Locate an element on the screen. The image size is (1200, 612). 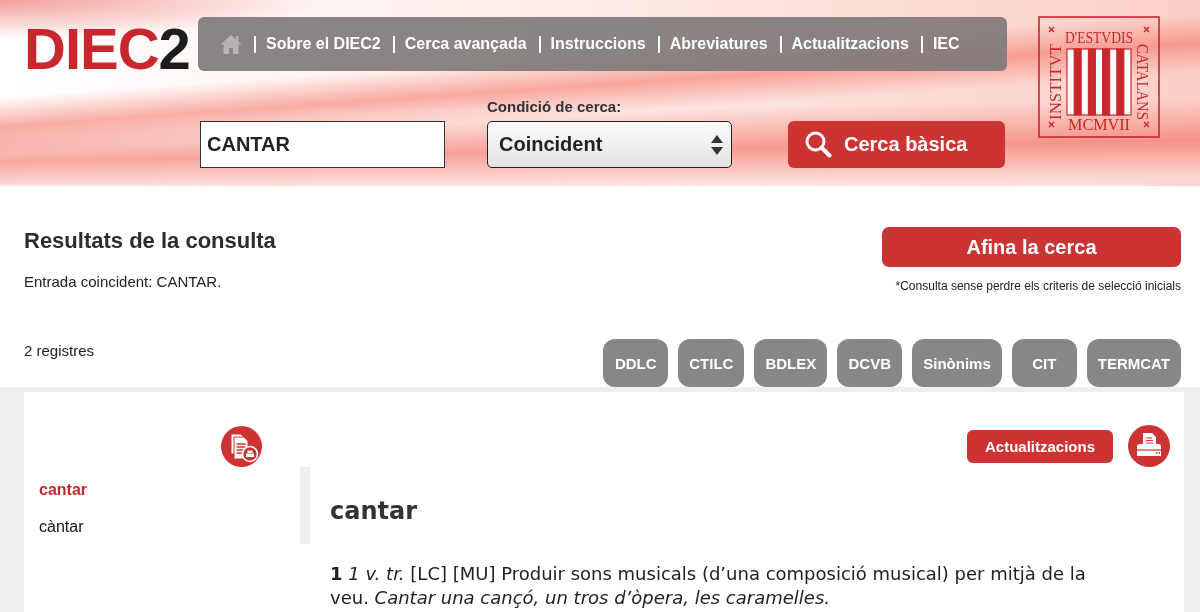
condition-label: Condició de cerca: is located at coordinates (555, 107).